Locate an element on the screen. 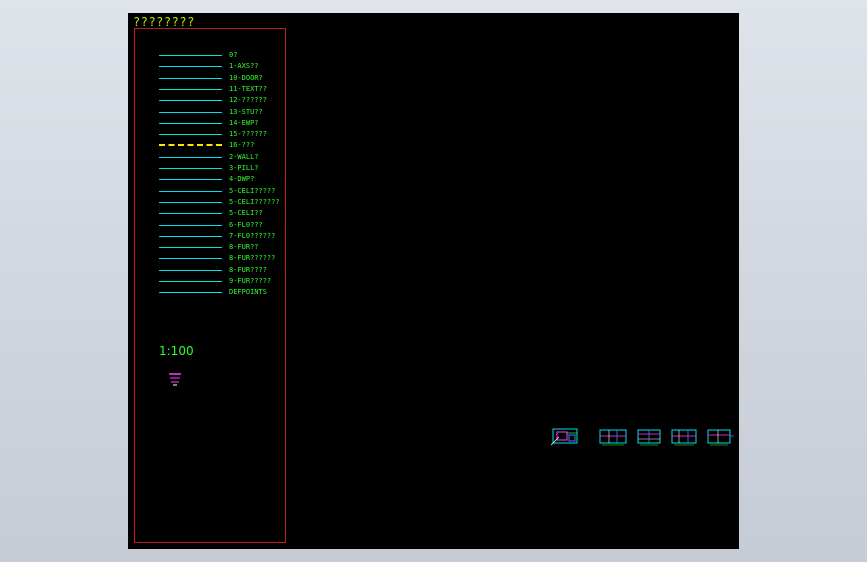  legend-layer-label: 6-FL0??? is located at coordinates (246, 224).